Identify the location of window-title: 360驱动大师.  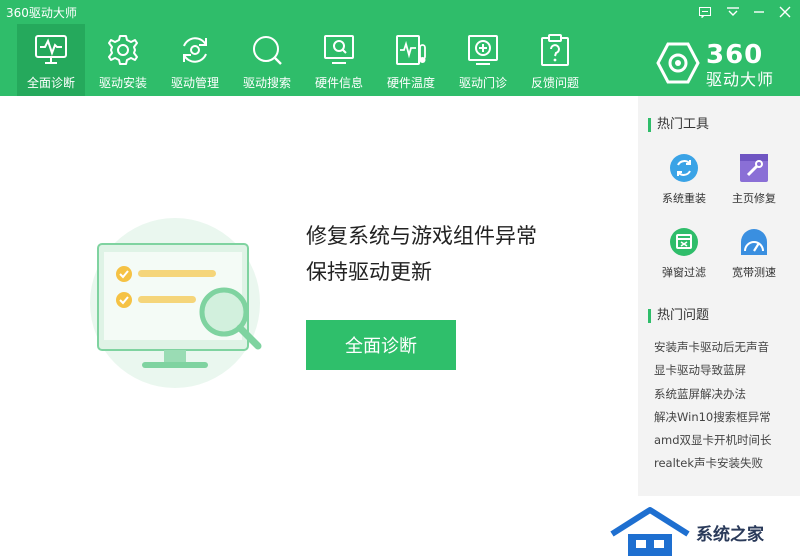
(41, 13).